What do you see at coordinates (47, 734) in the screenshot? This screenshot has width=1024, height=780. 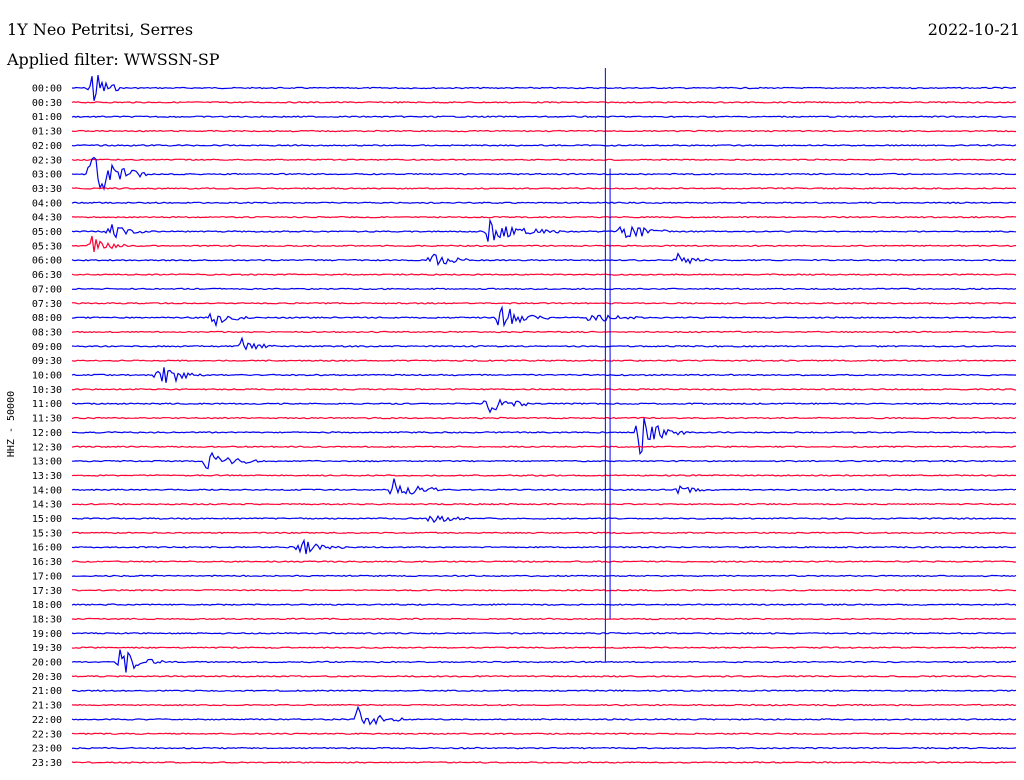 I see `row-label: 22:30` at bounding box center [47, 734].